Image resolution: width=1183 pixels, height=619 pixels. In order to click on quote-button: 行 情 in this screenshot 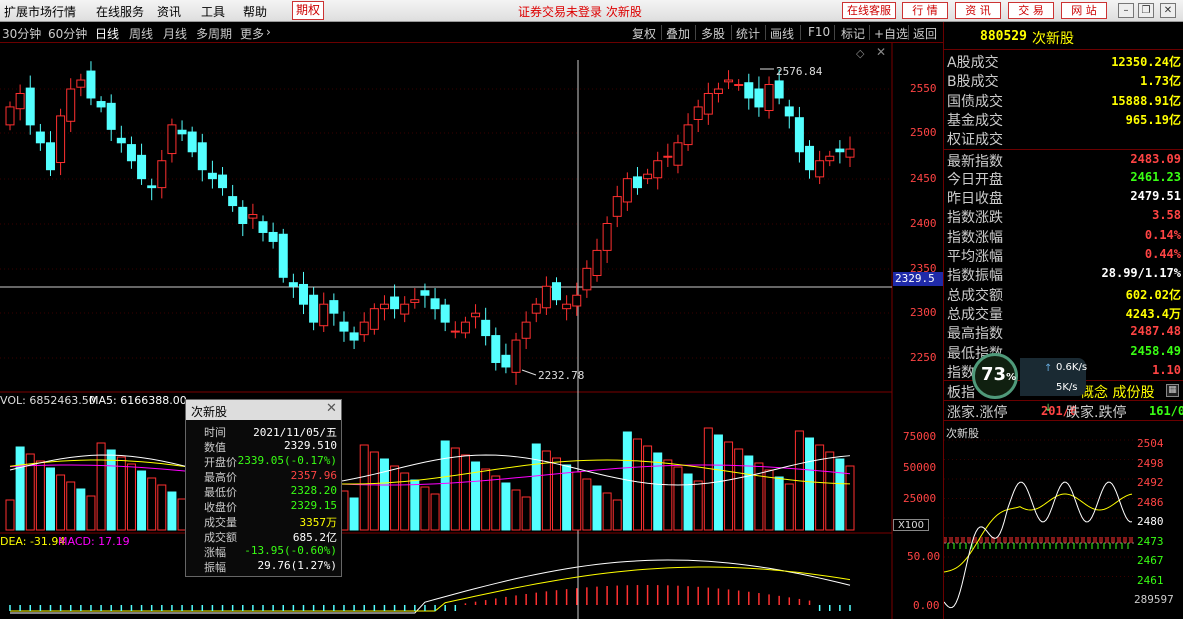, I will do `click(925, 10)`.